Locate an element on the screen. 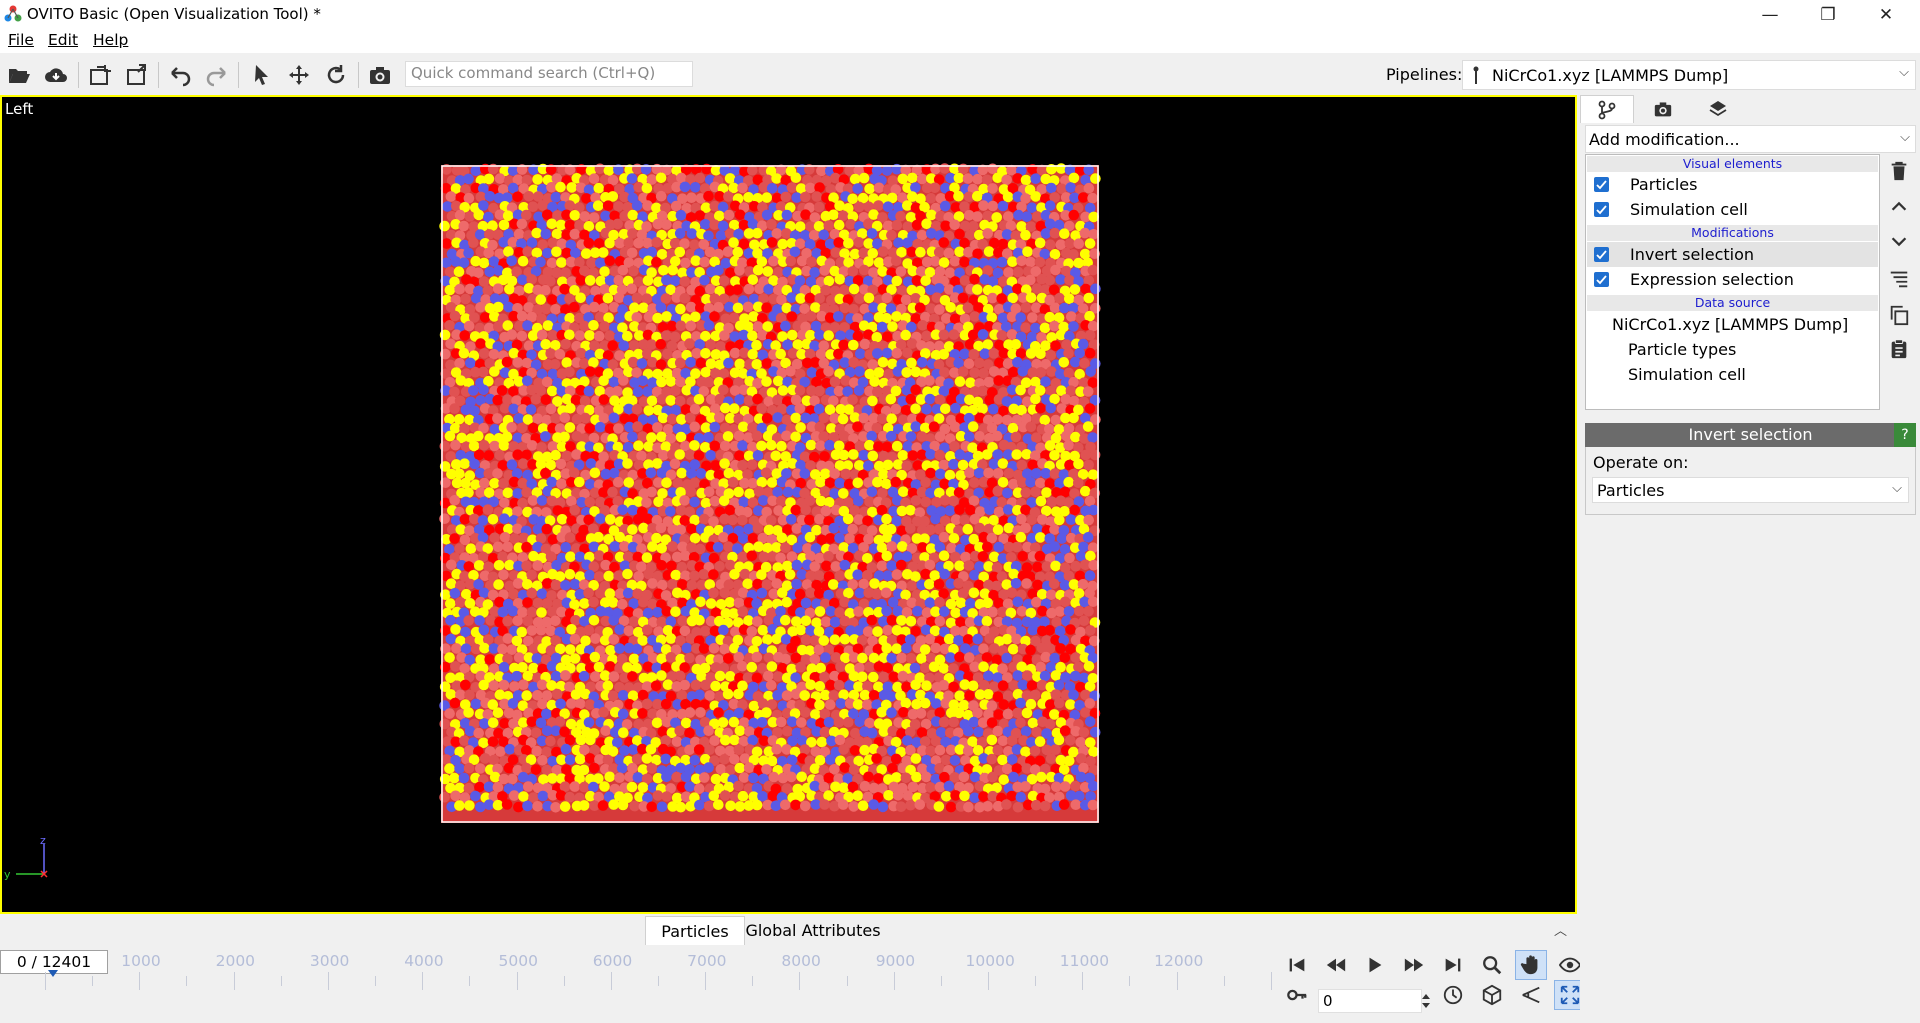  tab-particles: Particles is located at coordinates (695, 930).